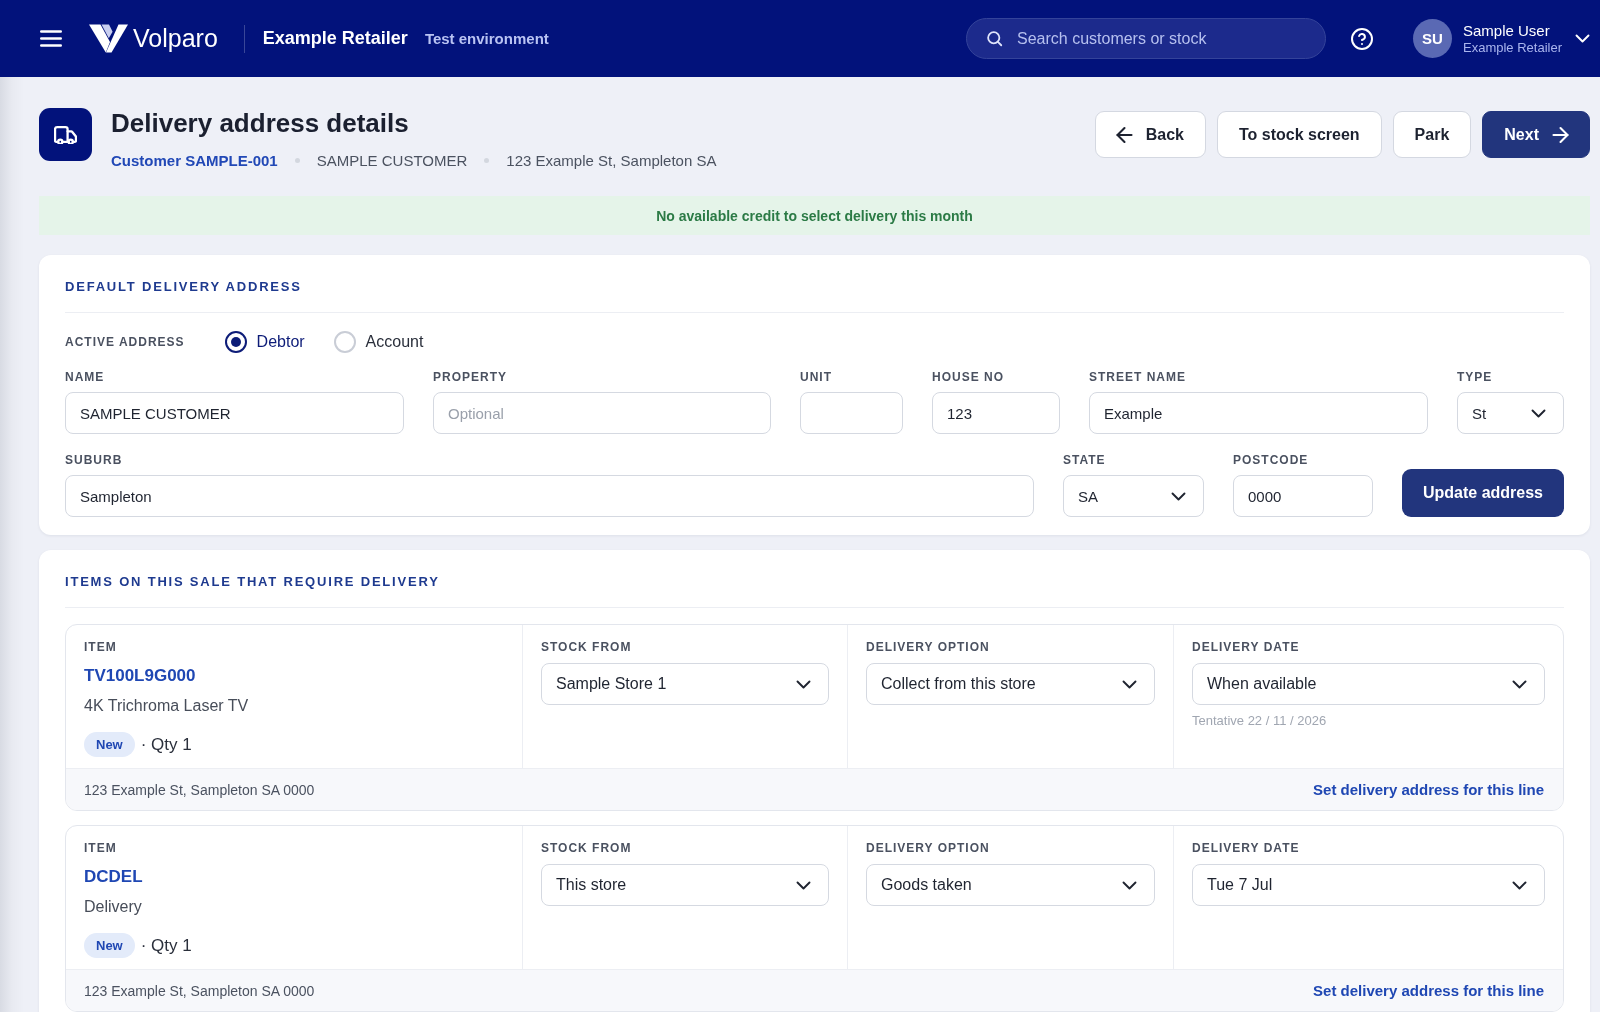  I want to click on tentative-date-note: Tentative 22 / 11 / 2026, so click(1259, 720).